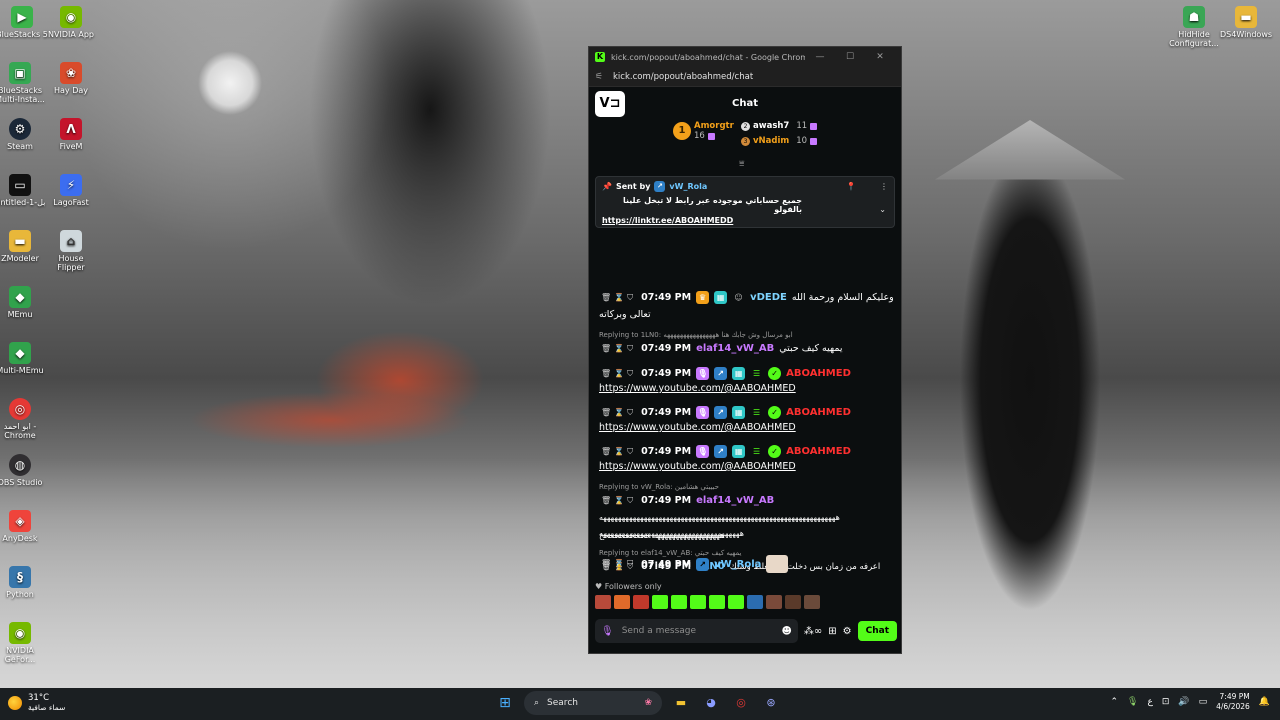 Image resolution: width=1280 pixels, height=720 pixels. Describe the element at coordinates (739, 373) in the screenshot. I see `subscriber-badge-icon: ▦` at that location.